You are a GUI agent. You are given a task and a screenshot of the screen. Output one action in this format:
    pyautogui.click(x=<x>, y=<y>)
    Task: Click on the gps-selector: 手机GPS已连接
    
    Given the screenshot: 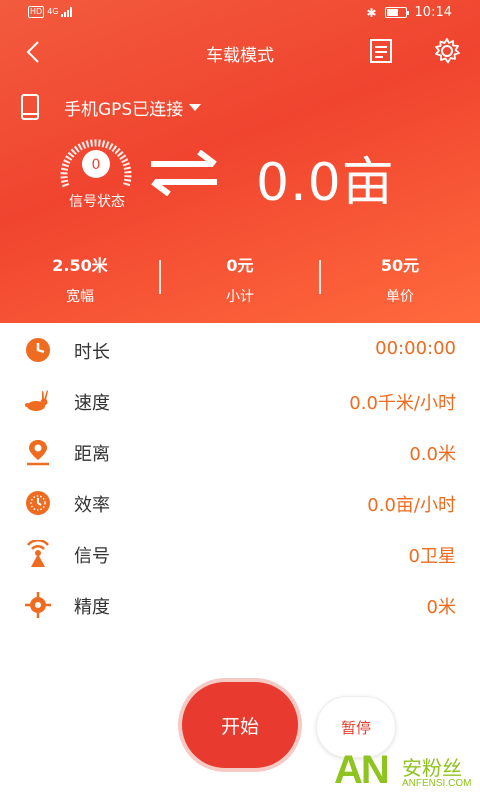 What is the action you would take?
    pyautogui.click(x=111, y=107)
    